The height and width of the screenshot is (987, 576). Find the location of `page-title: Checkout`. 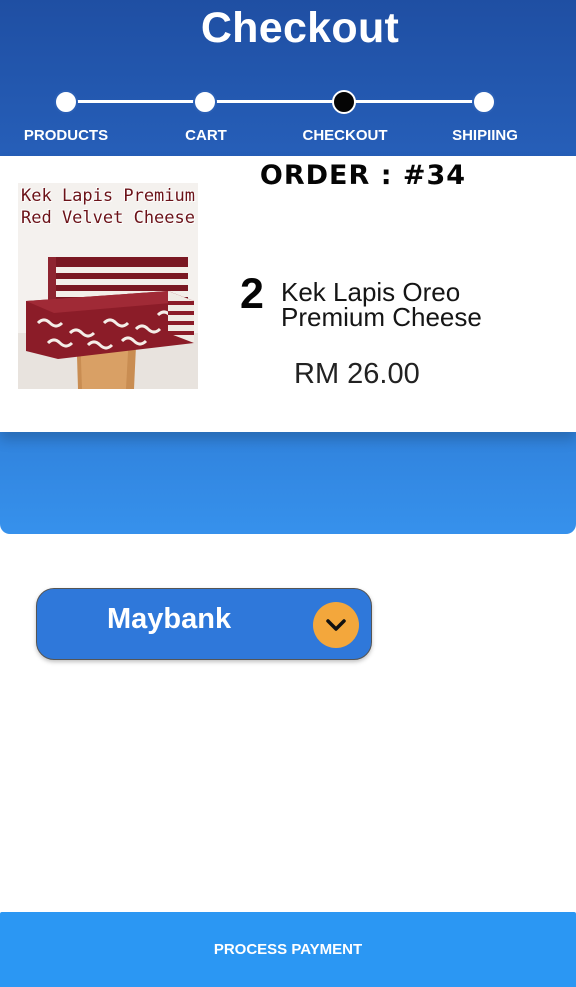

page-title: Checkout is located at coordinates (300, 28).